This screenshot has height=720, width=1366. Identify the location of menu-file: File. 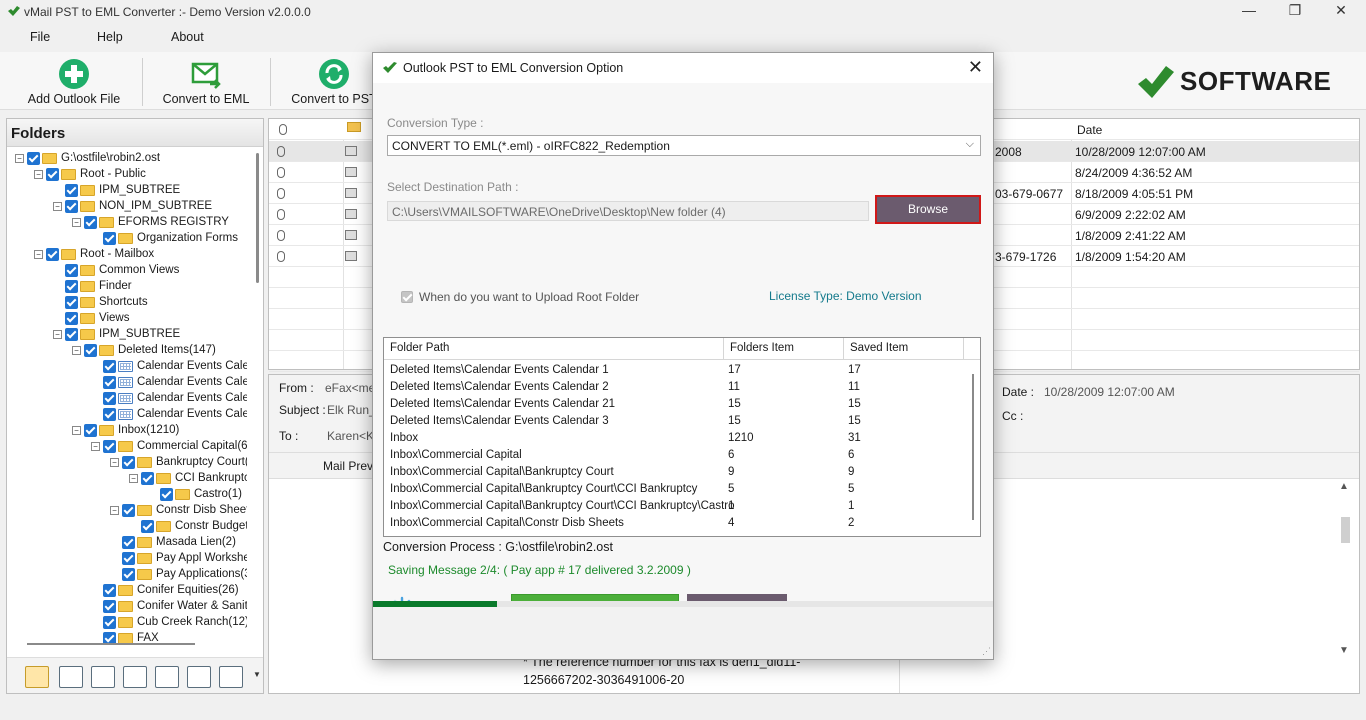
(40, 37).